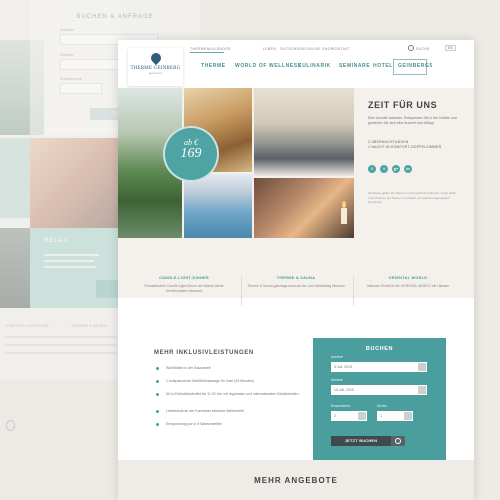 This screenshot has height=500, width=500. Describe the element at coordinates (361, 441) in the screenshot. I see `book-now-button: JETZT BUCHEN` at that location.